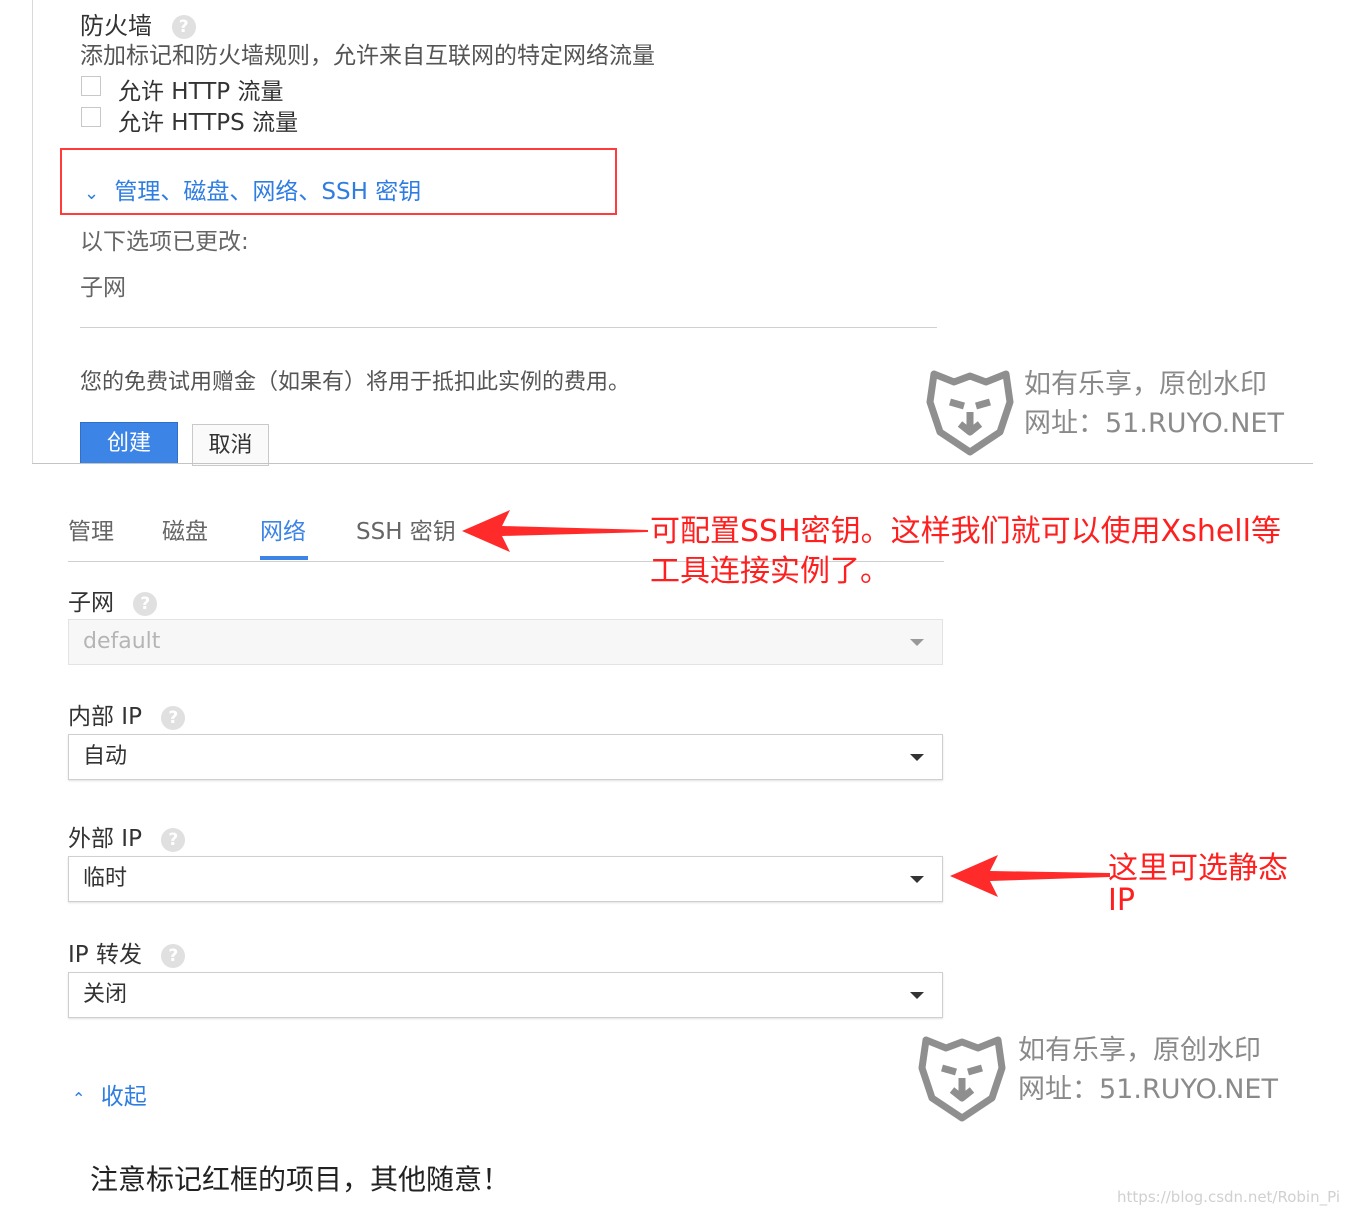 The height and width of the screenshot is (1216, 1348). I want to click on advanced-toggle-label: 管理、磁盘、网络、SSH 密钥, so click(268, 192).